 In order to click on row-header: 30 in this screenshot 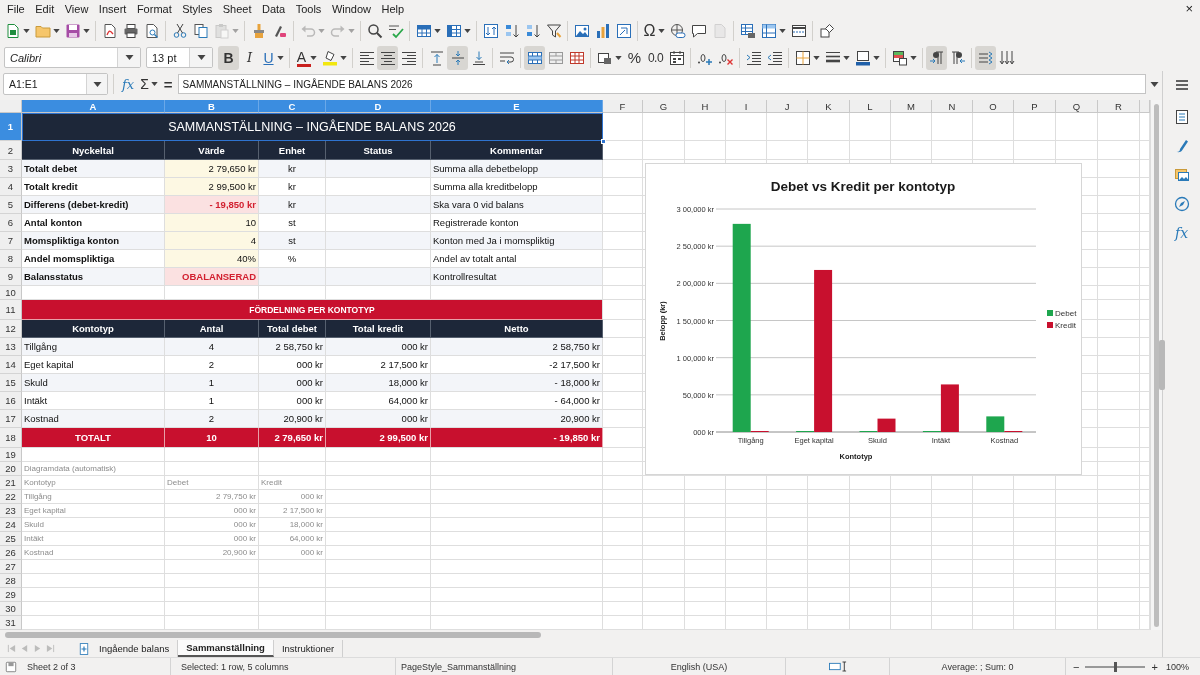, I will do `click(11, 609)`.